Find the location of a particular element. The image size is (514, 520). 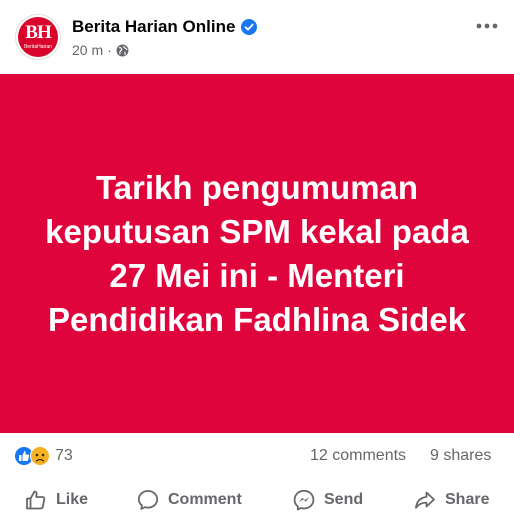

comment-label: Comment is located at coordinates (205, 499).